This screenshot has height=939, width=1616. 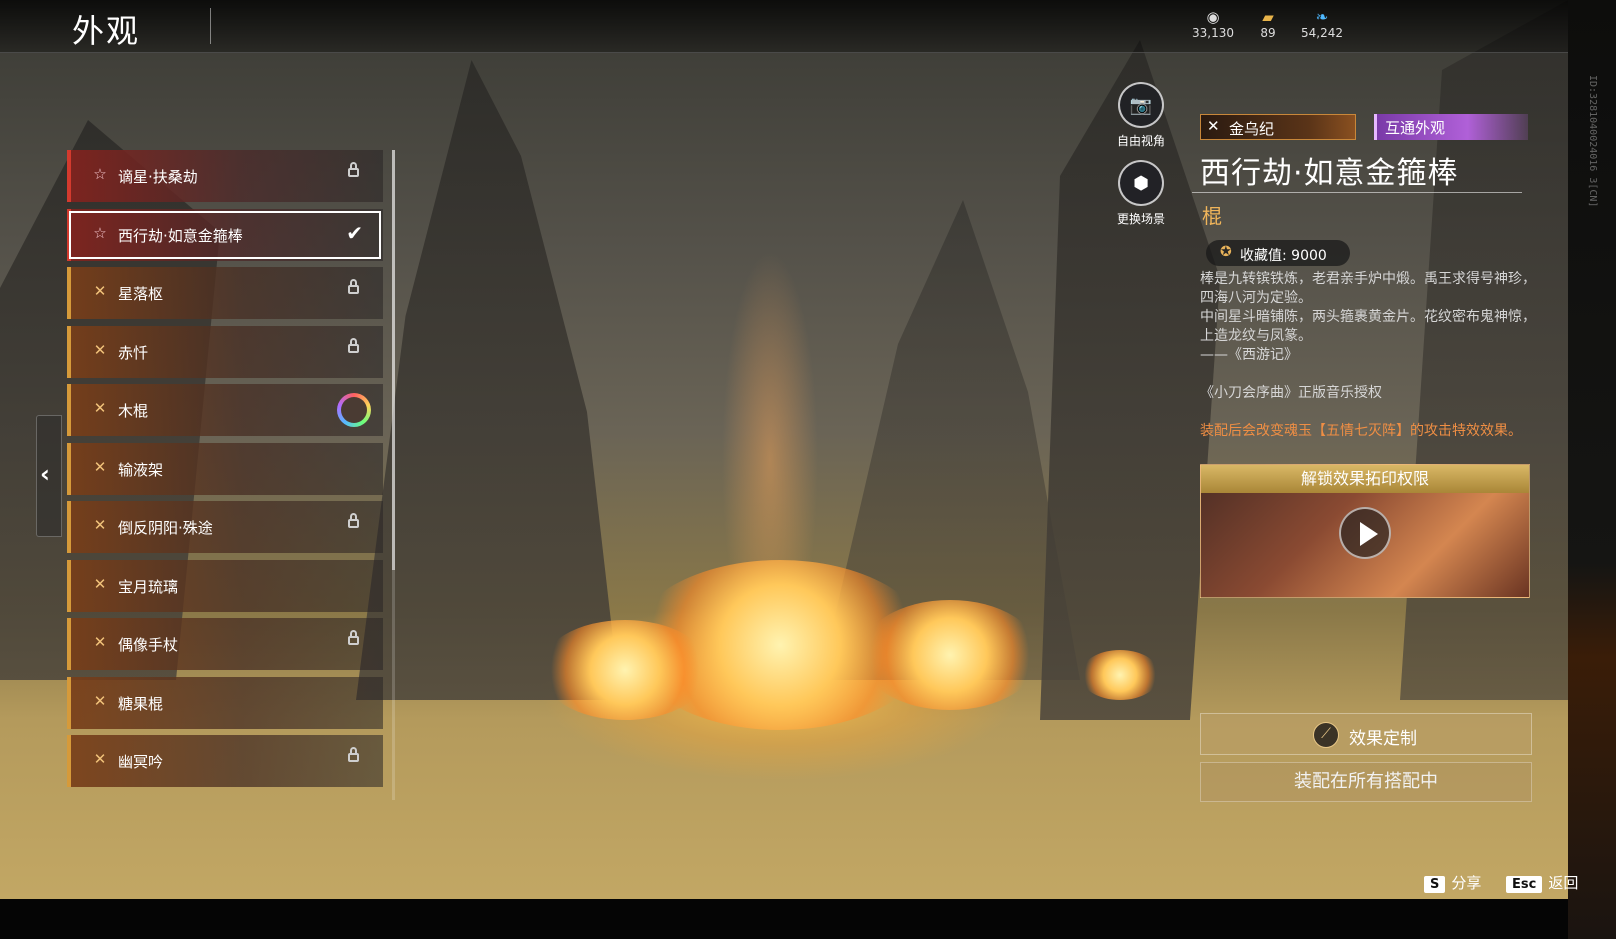 I want to click on series-emblem-icon: ✕, so click(x=1213, y=126).